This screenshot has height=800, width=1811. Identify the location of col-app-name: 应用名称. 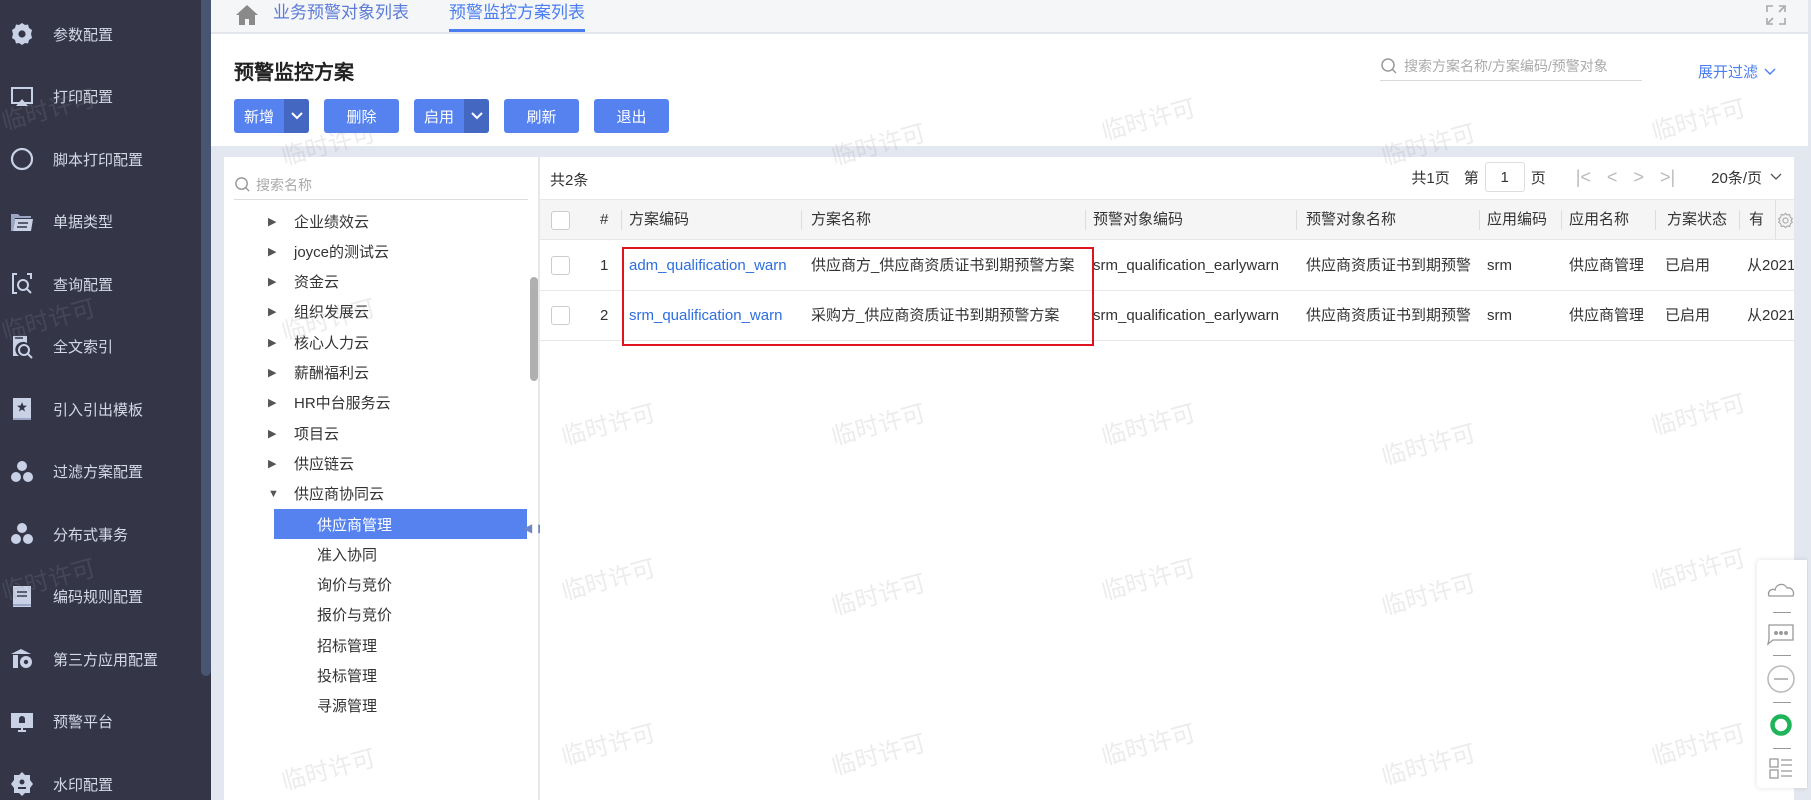
(1608, 220).